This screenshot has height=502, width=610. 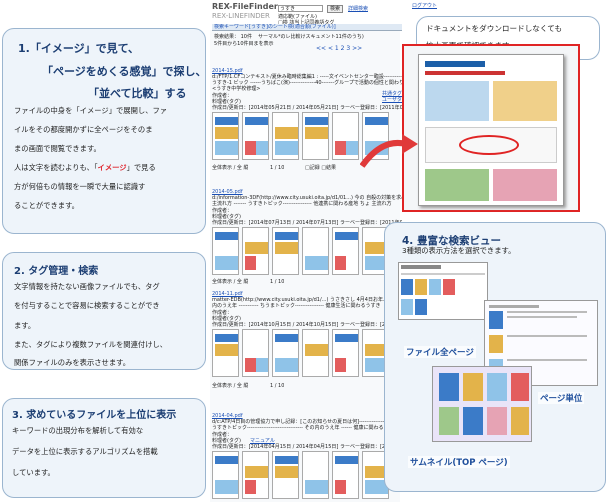 I want to click on panel1-body-4: 人は文字を読むよりも、「イメージ」で見る, so click(x=85, y=167).